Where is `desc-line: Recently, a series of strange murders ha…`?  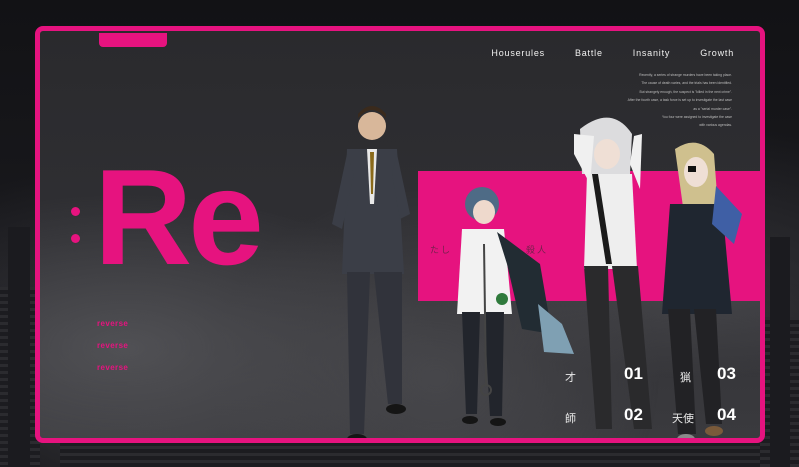 desc-line: Recently, a series of strange murders ha… is located at coordinates (685, 75).